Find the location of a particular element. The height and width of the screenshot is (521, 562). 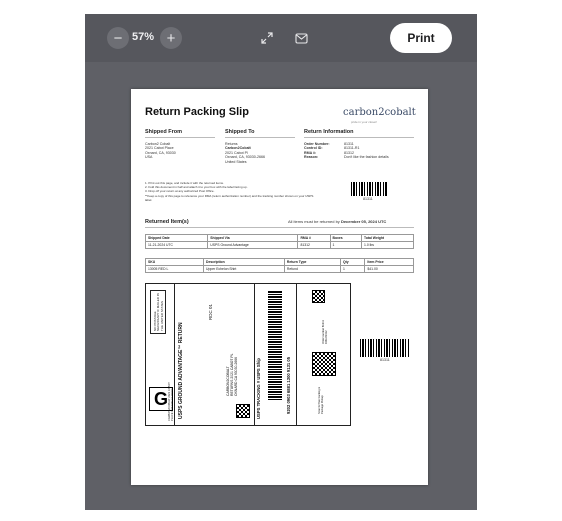

print-button: Print is located at coordinates (421, 38).